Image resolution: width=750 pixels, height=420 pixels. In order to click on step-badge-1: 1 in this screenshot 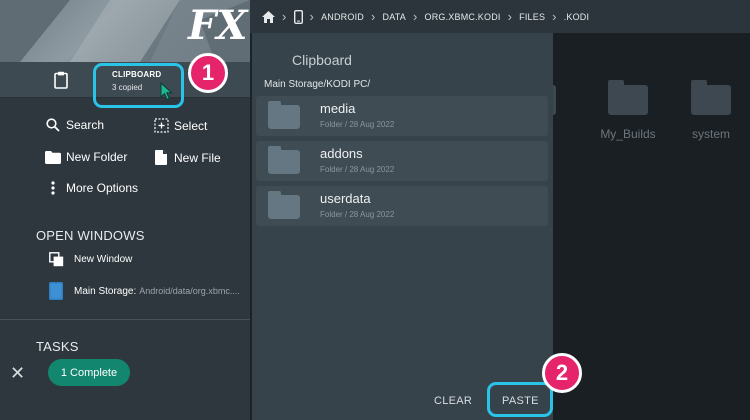, I will do `click(208, 73)`.